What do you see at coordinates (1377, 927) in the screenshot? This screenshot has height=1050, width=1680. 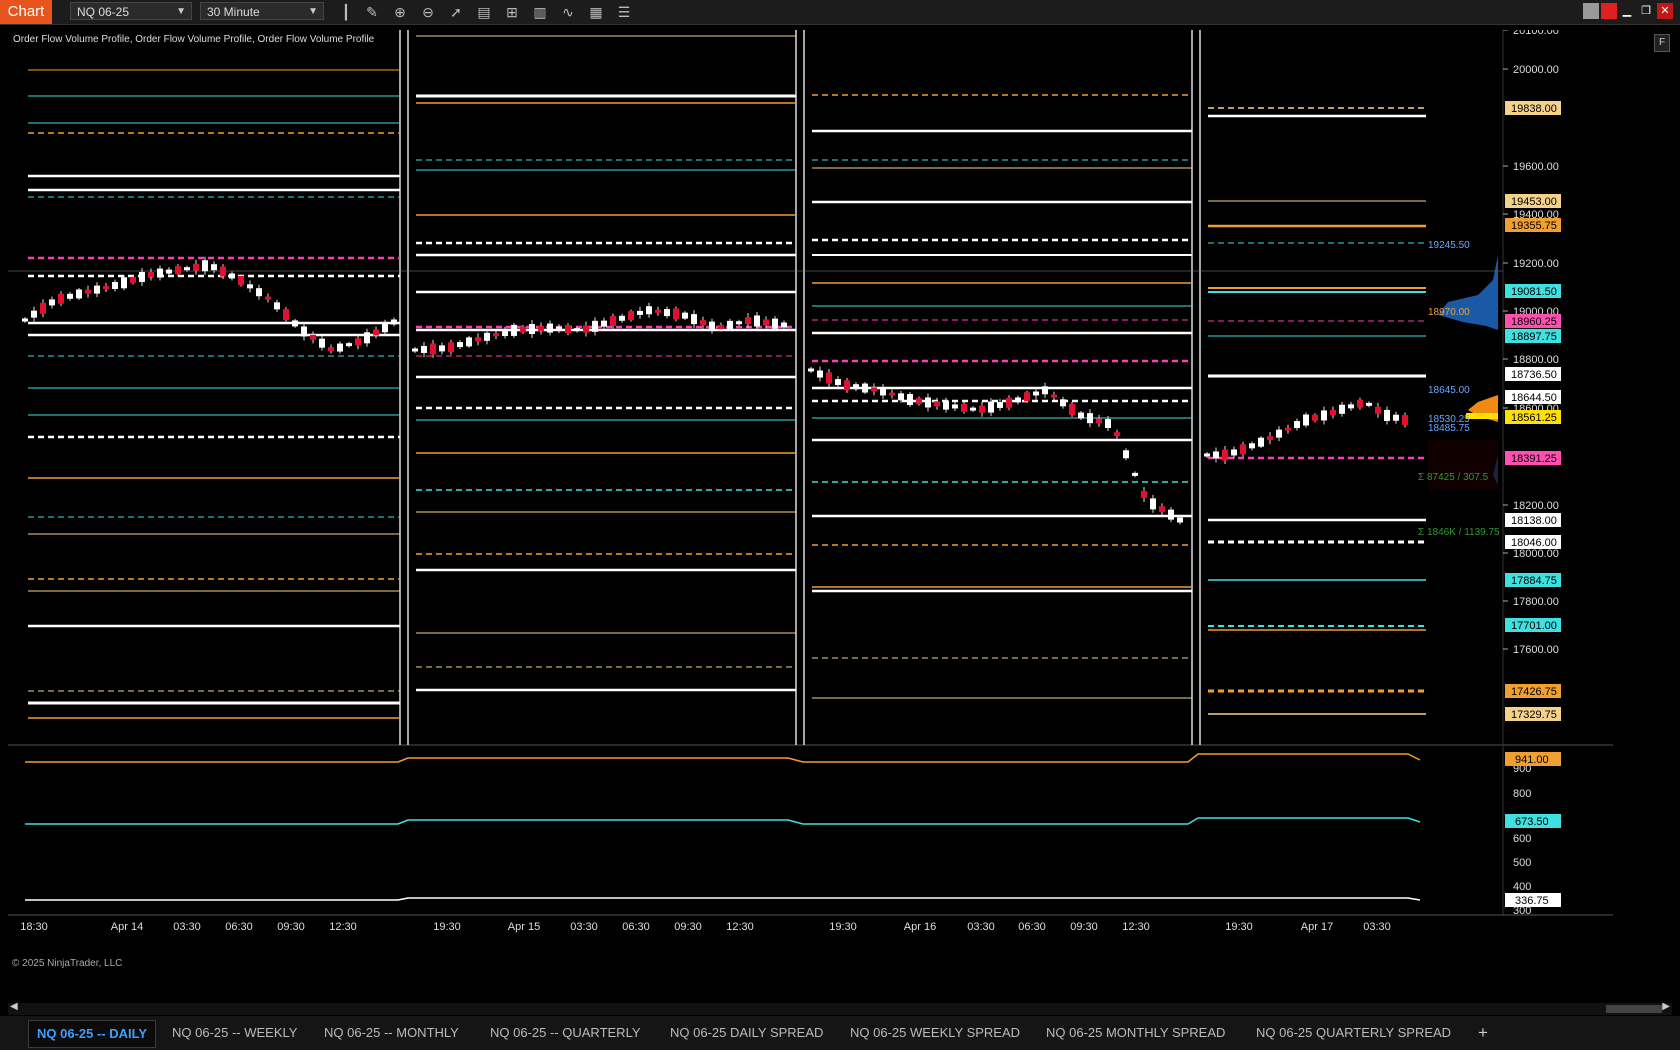 I see `time-axis-label: 03:30` at bounding box center [1377, 927].